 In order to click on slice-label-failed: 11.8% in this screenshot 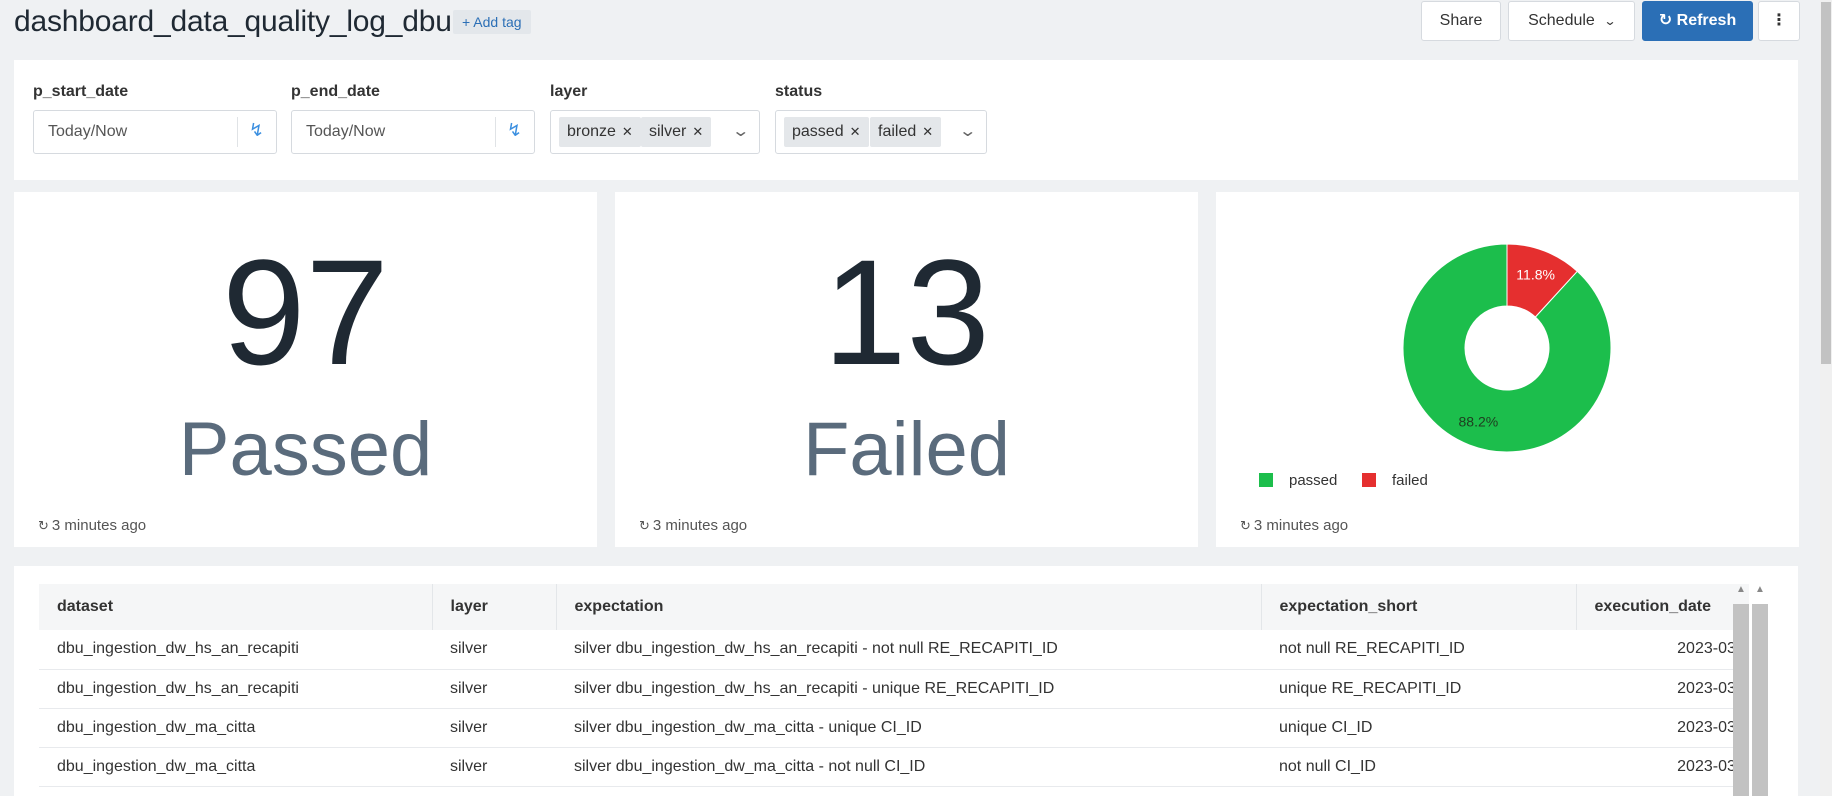, I will do `click(1535, 274)`.